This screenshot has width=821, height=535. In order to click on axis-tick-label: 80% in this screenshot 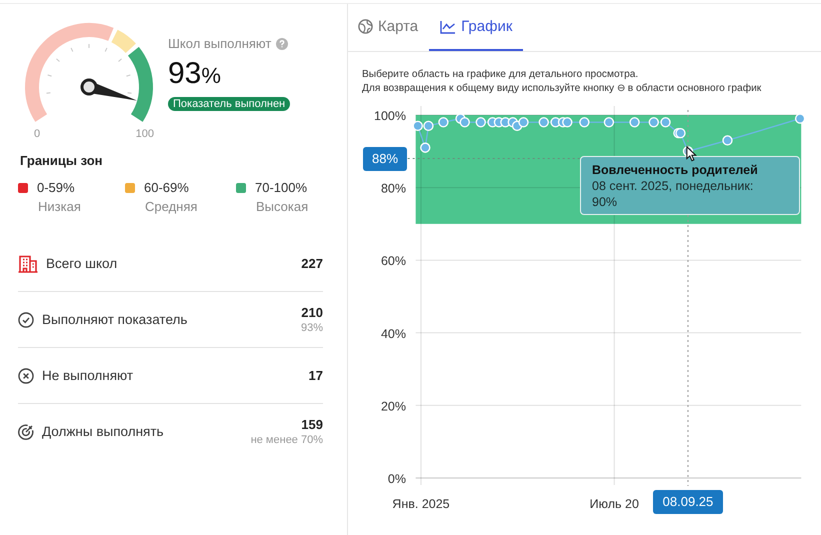, I will do `click(393, 189)`.